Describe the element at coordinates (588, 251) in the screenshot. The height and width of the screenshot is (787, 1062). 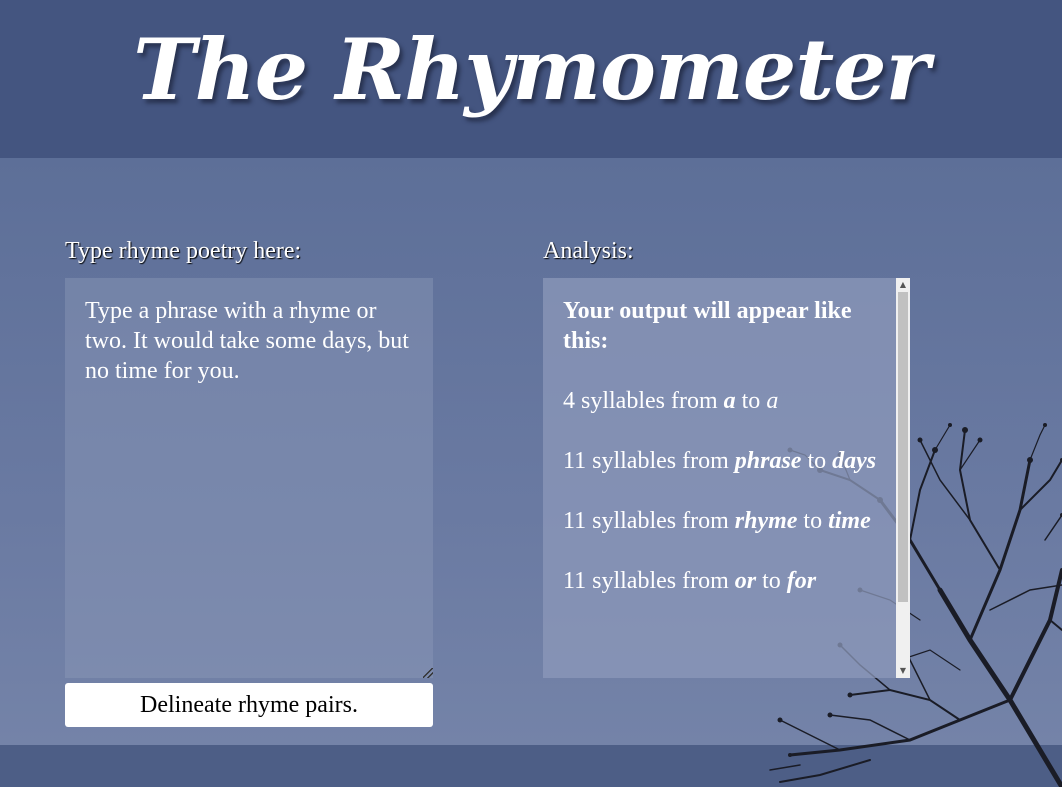
I see `analysis-label: Analysis:` at that location.